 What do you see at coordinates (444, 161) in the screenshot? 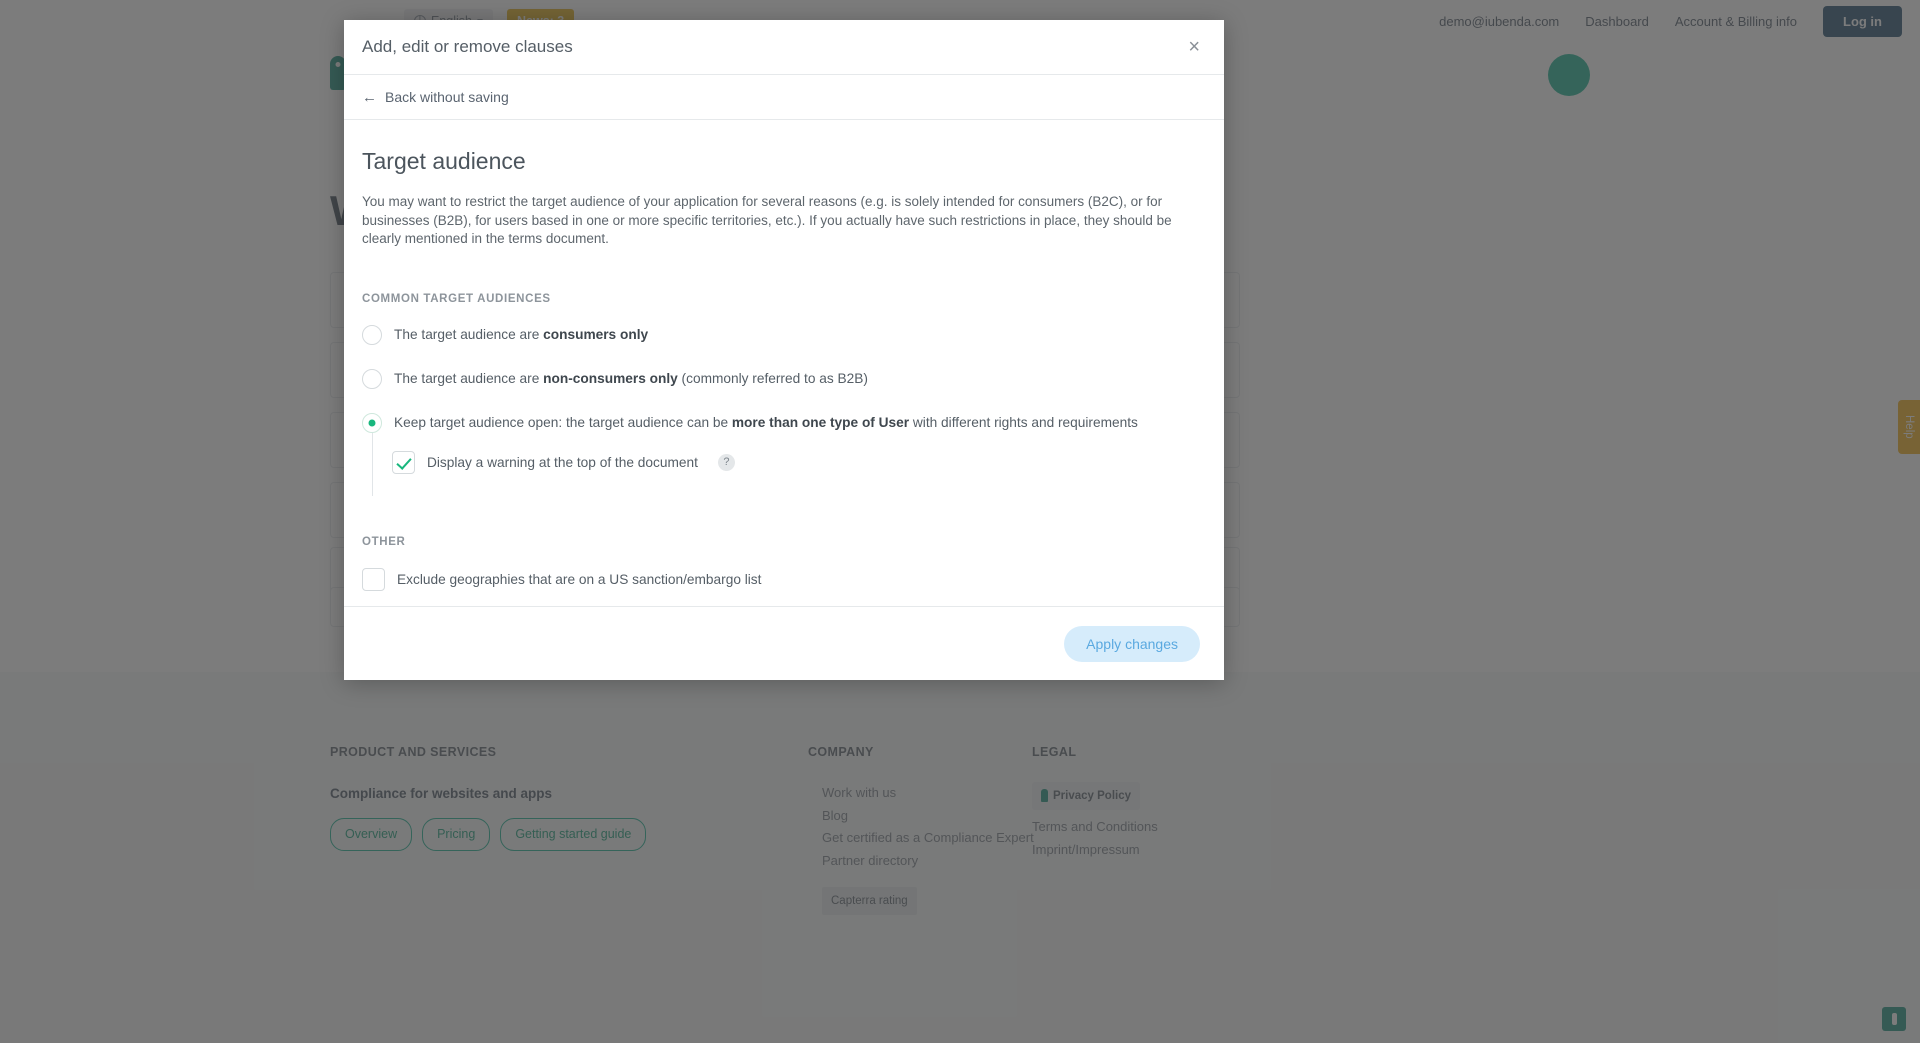
I see `section-heading: Target audience` at bounding box center [444, 161].